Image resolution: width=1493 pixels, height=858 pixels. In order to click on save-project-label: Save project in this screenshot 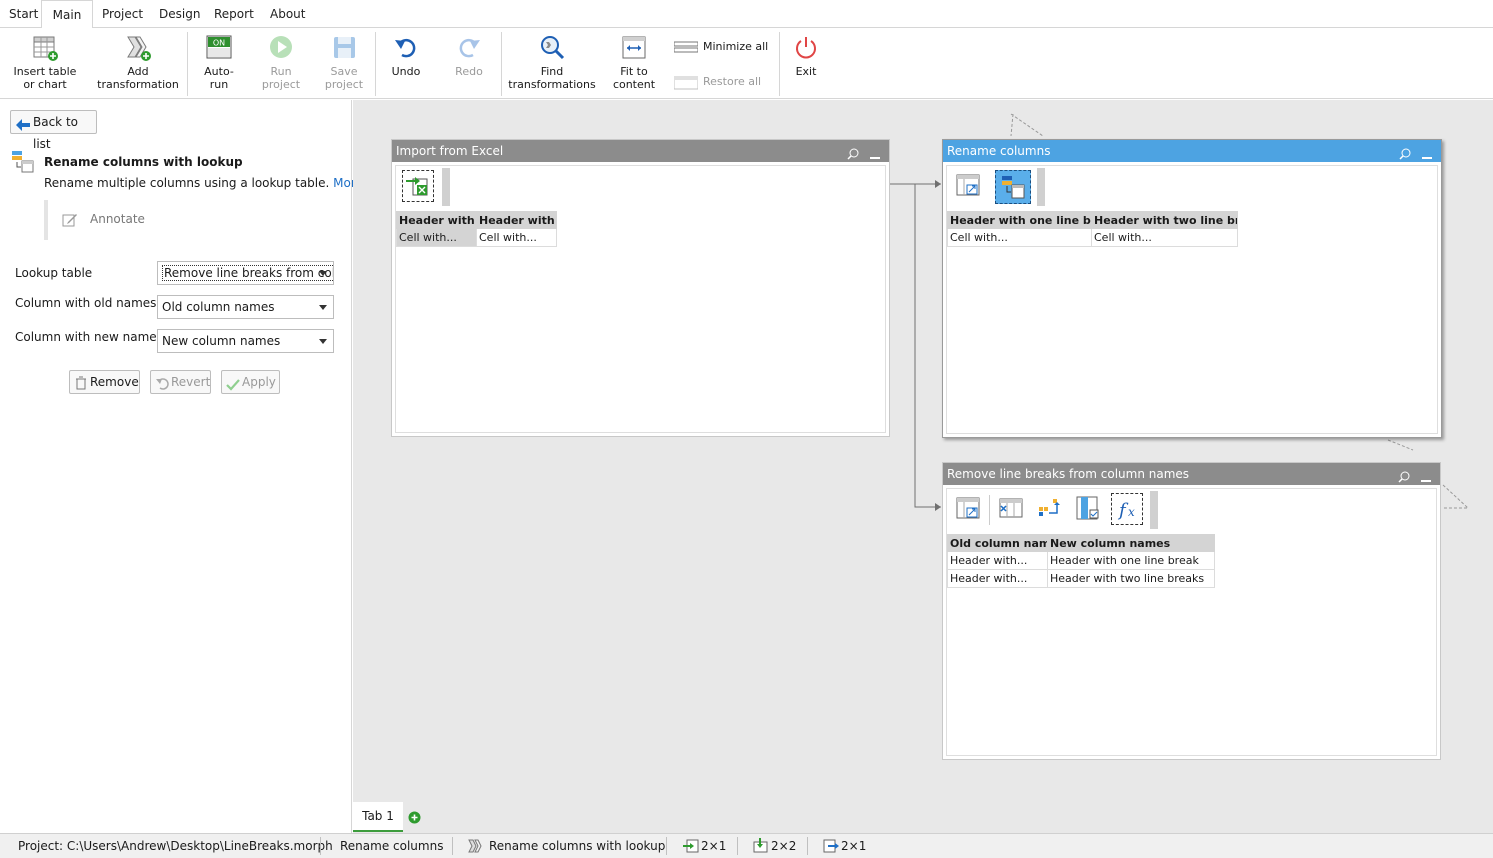, I will do `click(344, 78)`.